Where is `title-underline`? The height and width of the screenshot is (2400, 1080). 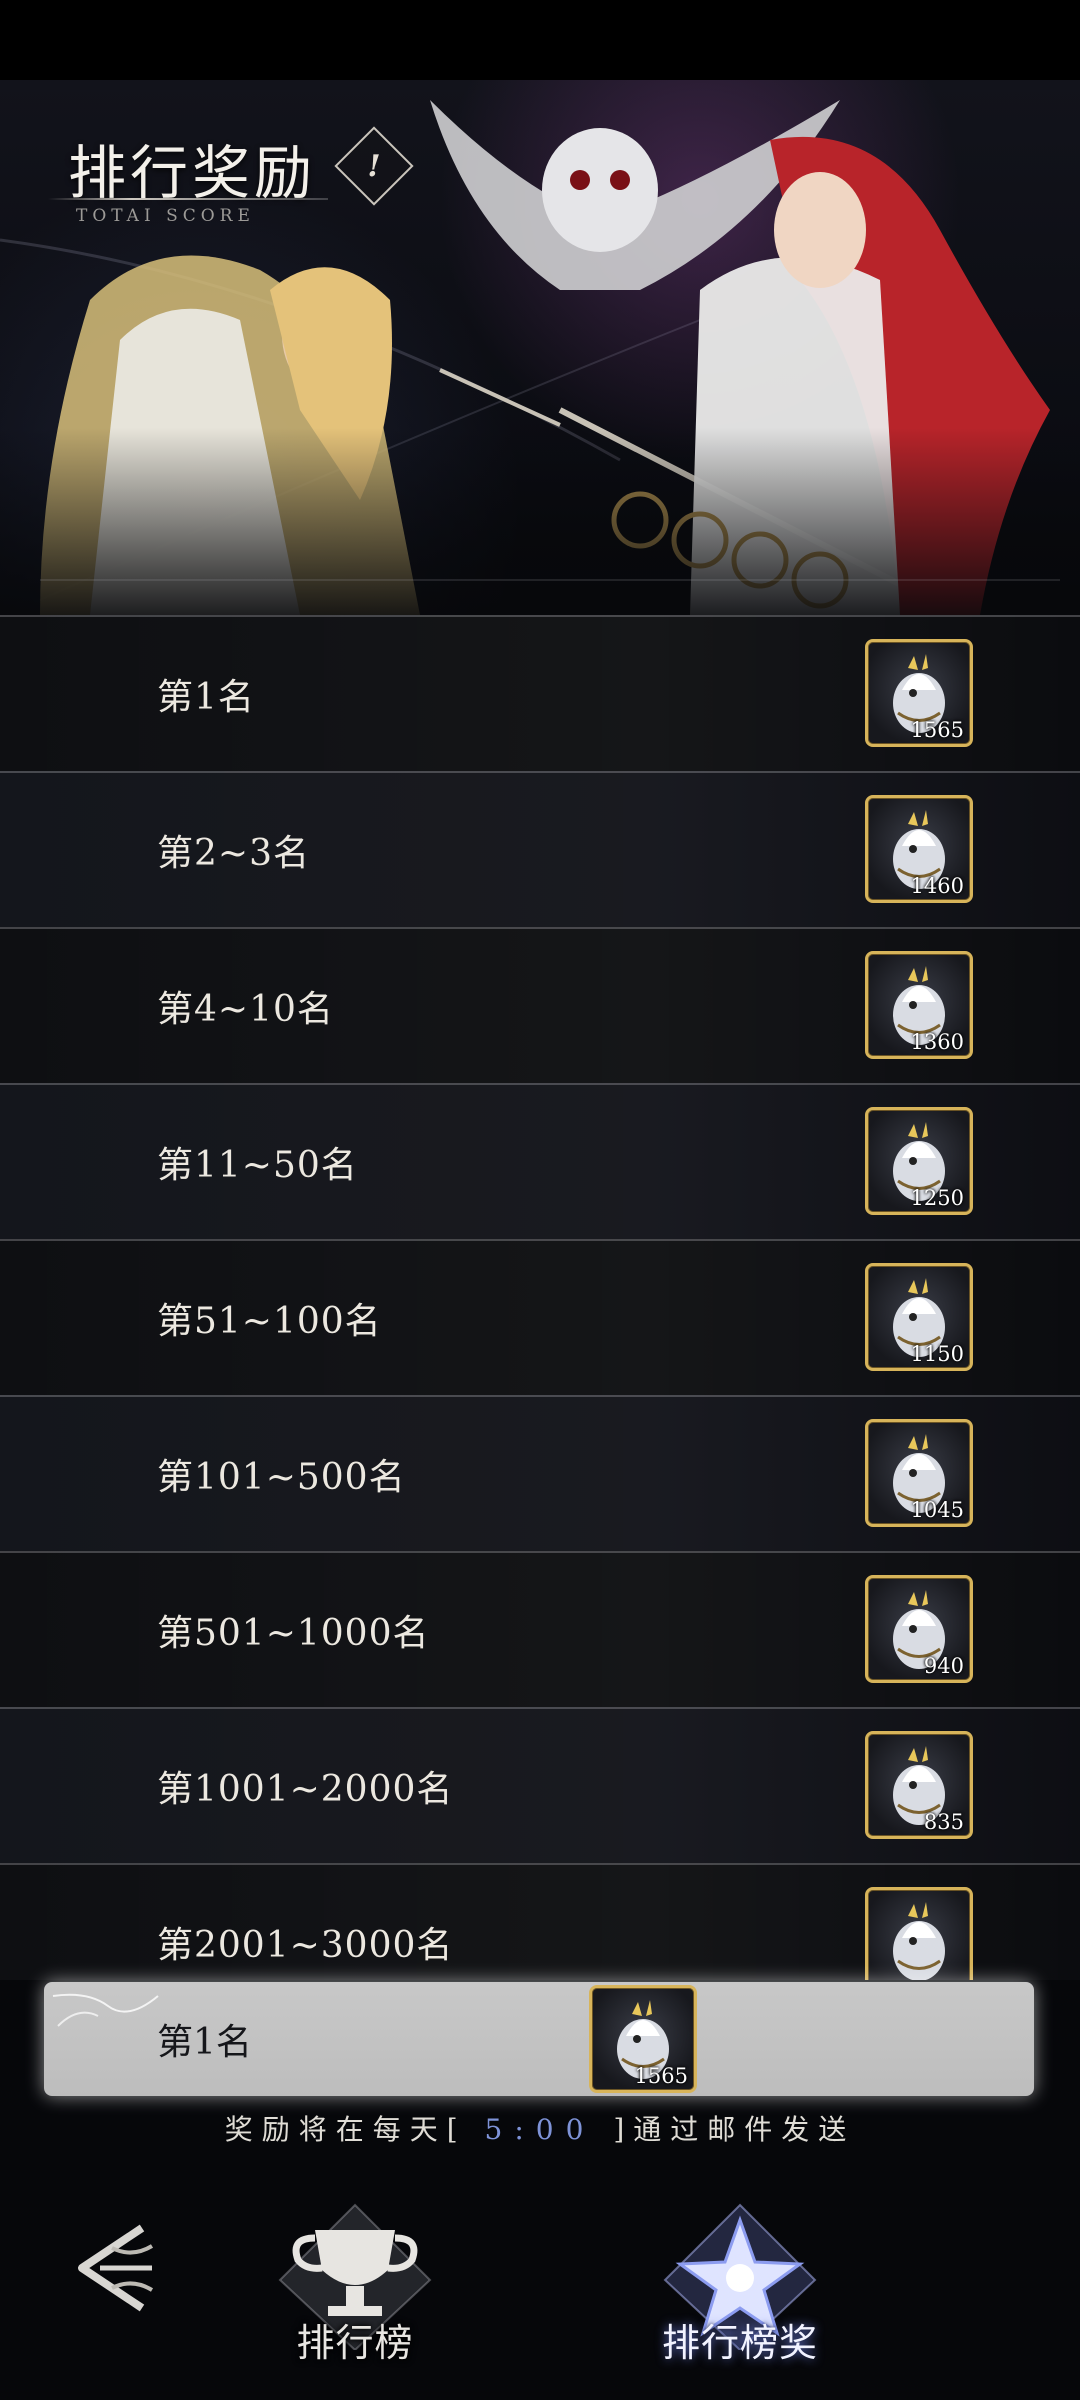 title-underline is located at coordinates (188, 199).